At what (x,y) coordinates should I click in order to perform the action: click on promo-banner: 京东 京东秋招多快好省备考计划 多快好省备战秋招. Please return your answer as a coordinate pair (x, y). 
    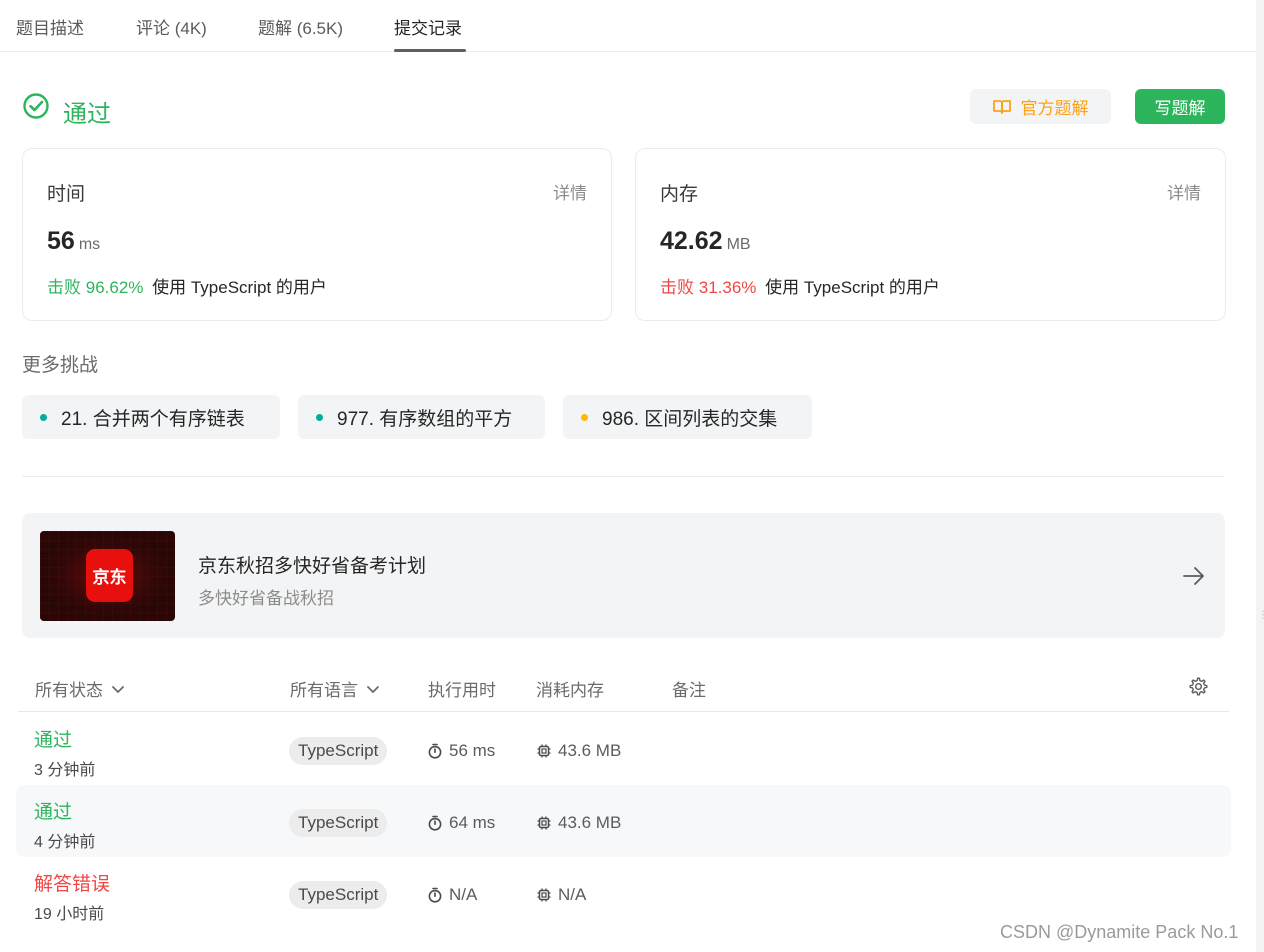
    Looking at the image, I should click on (623, 575).